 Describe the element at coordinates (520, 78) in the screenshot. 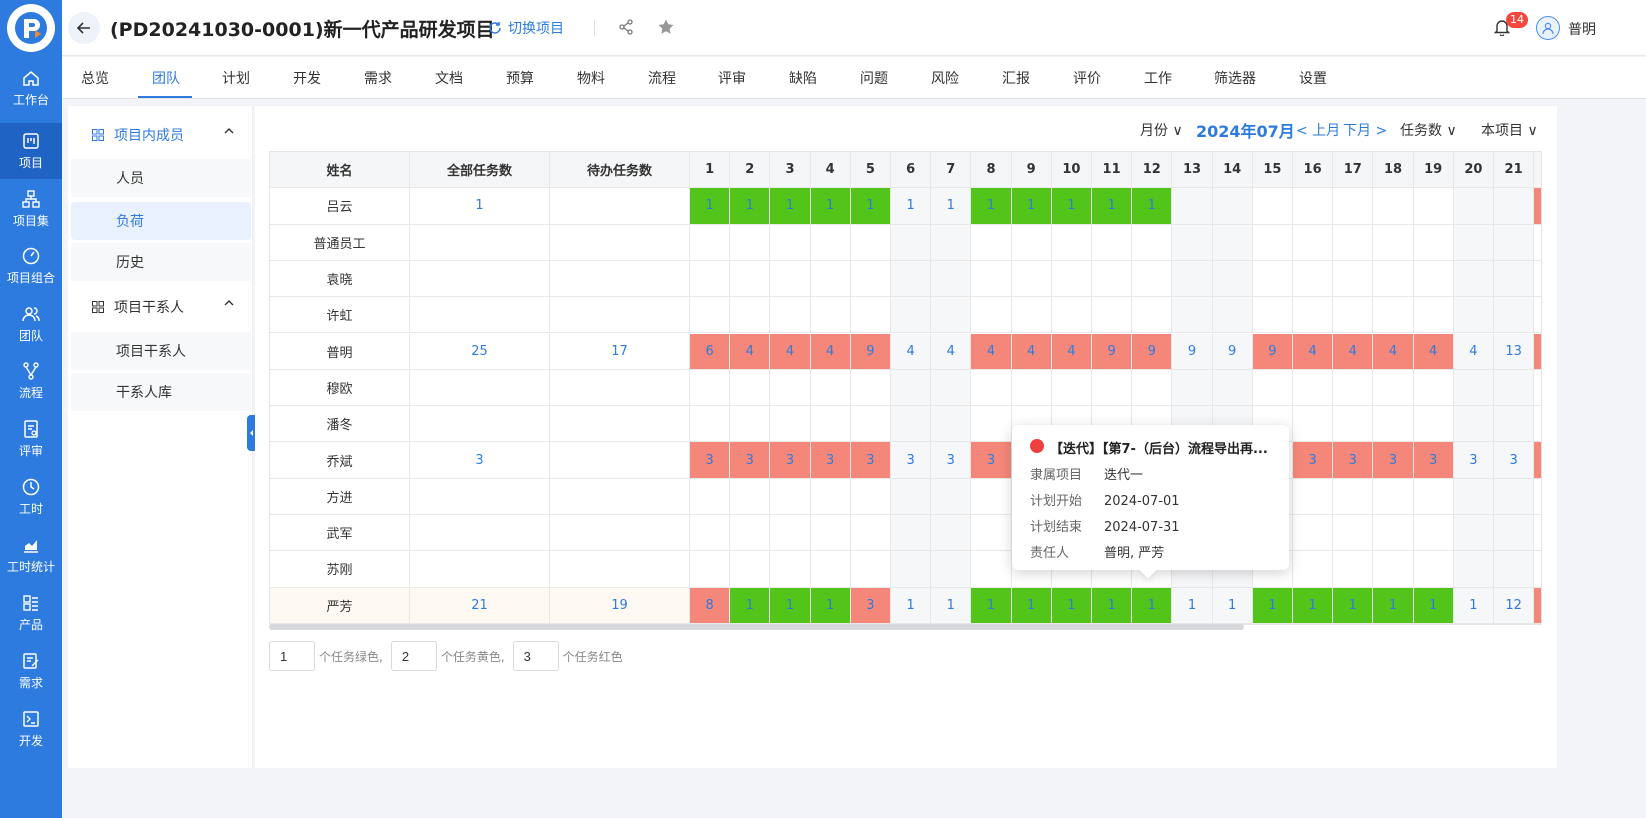

I see `tab-6: 预算` at that location.